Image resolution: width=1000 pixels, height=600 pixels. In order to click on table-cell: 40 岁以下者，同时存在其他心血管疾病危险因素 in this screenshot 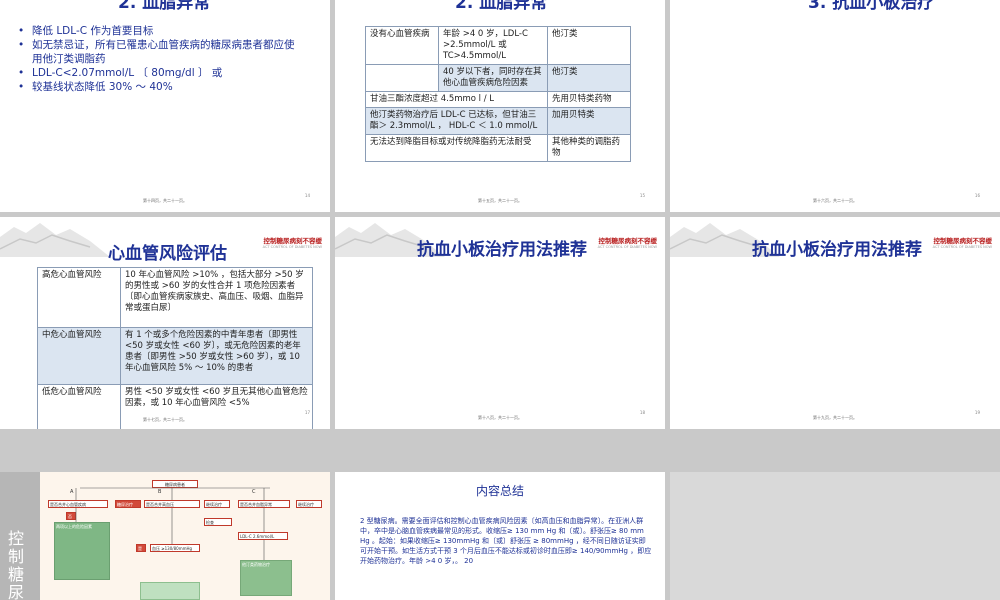, I will do `click(493, 78)`.